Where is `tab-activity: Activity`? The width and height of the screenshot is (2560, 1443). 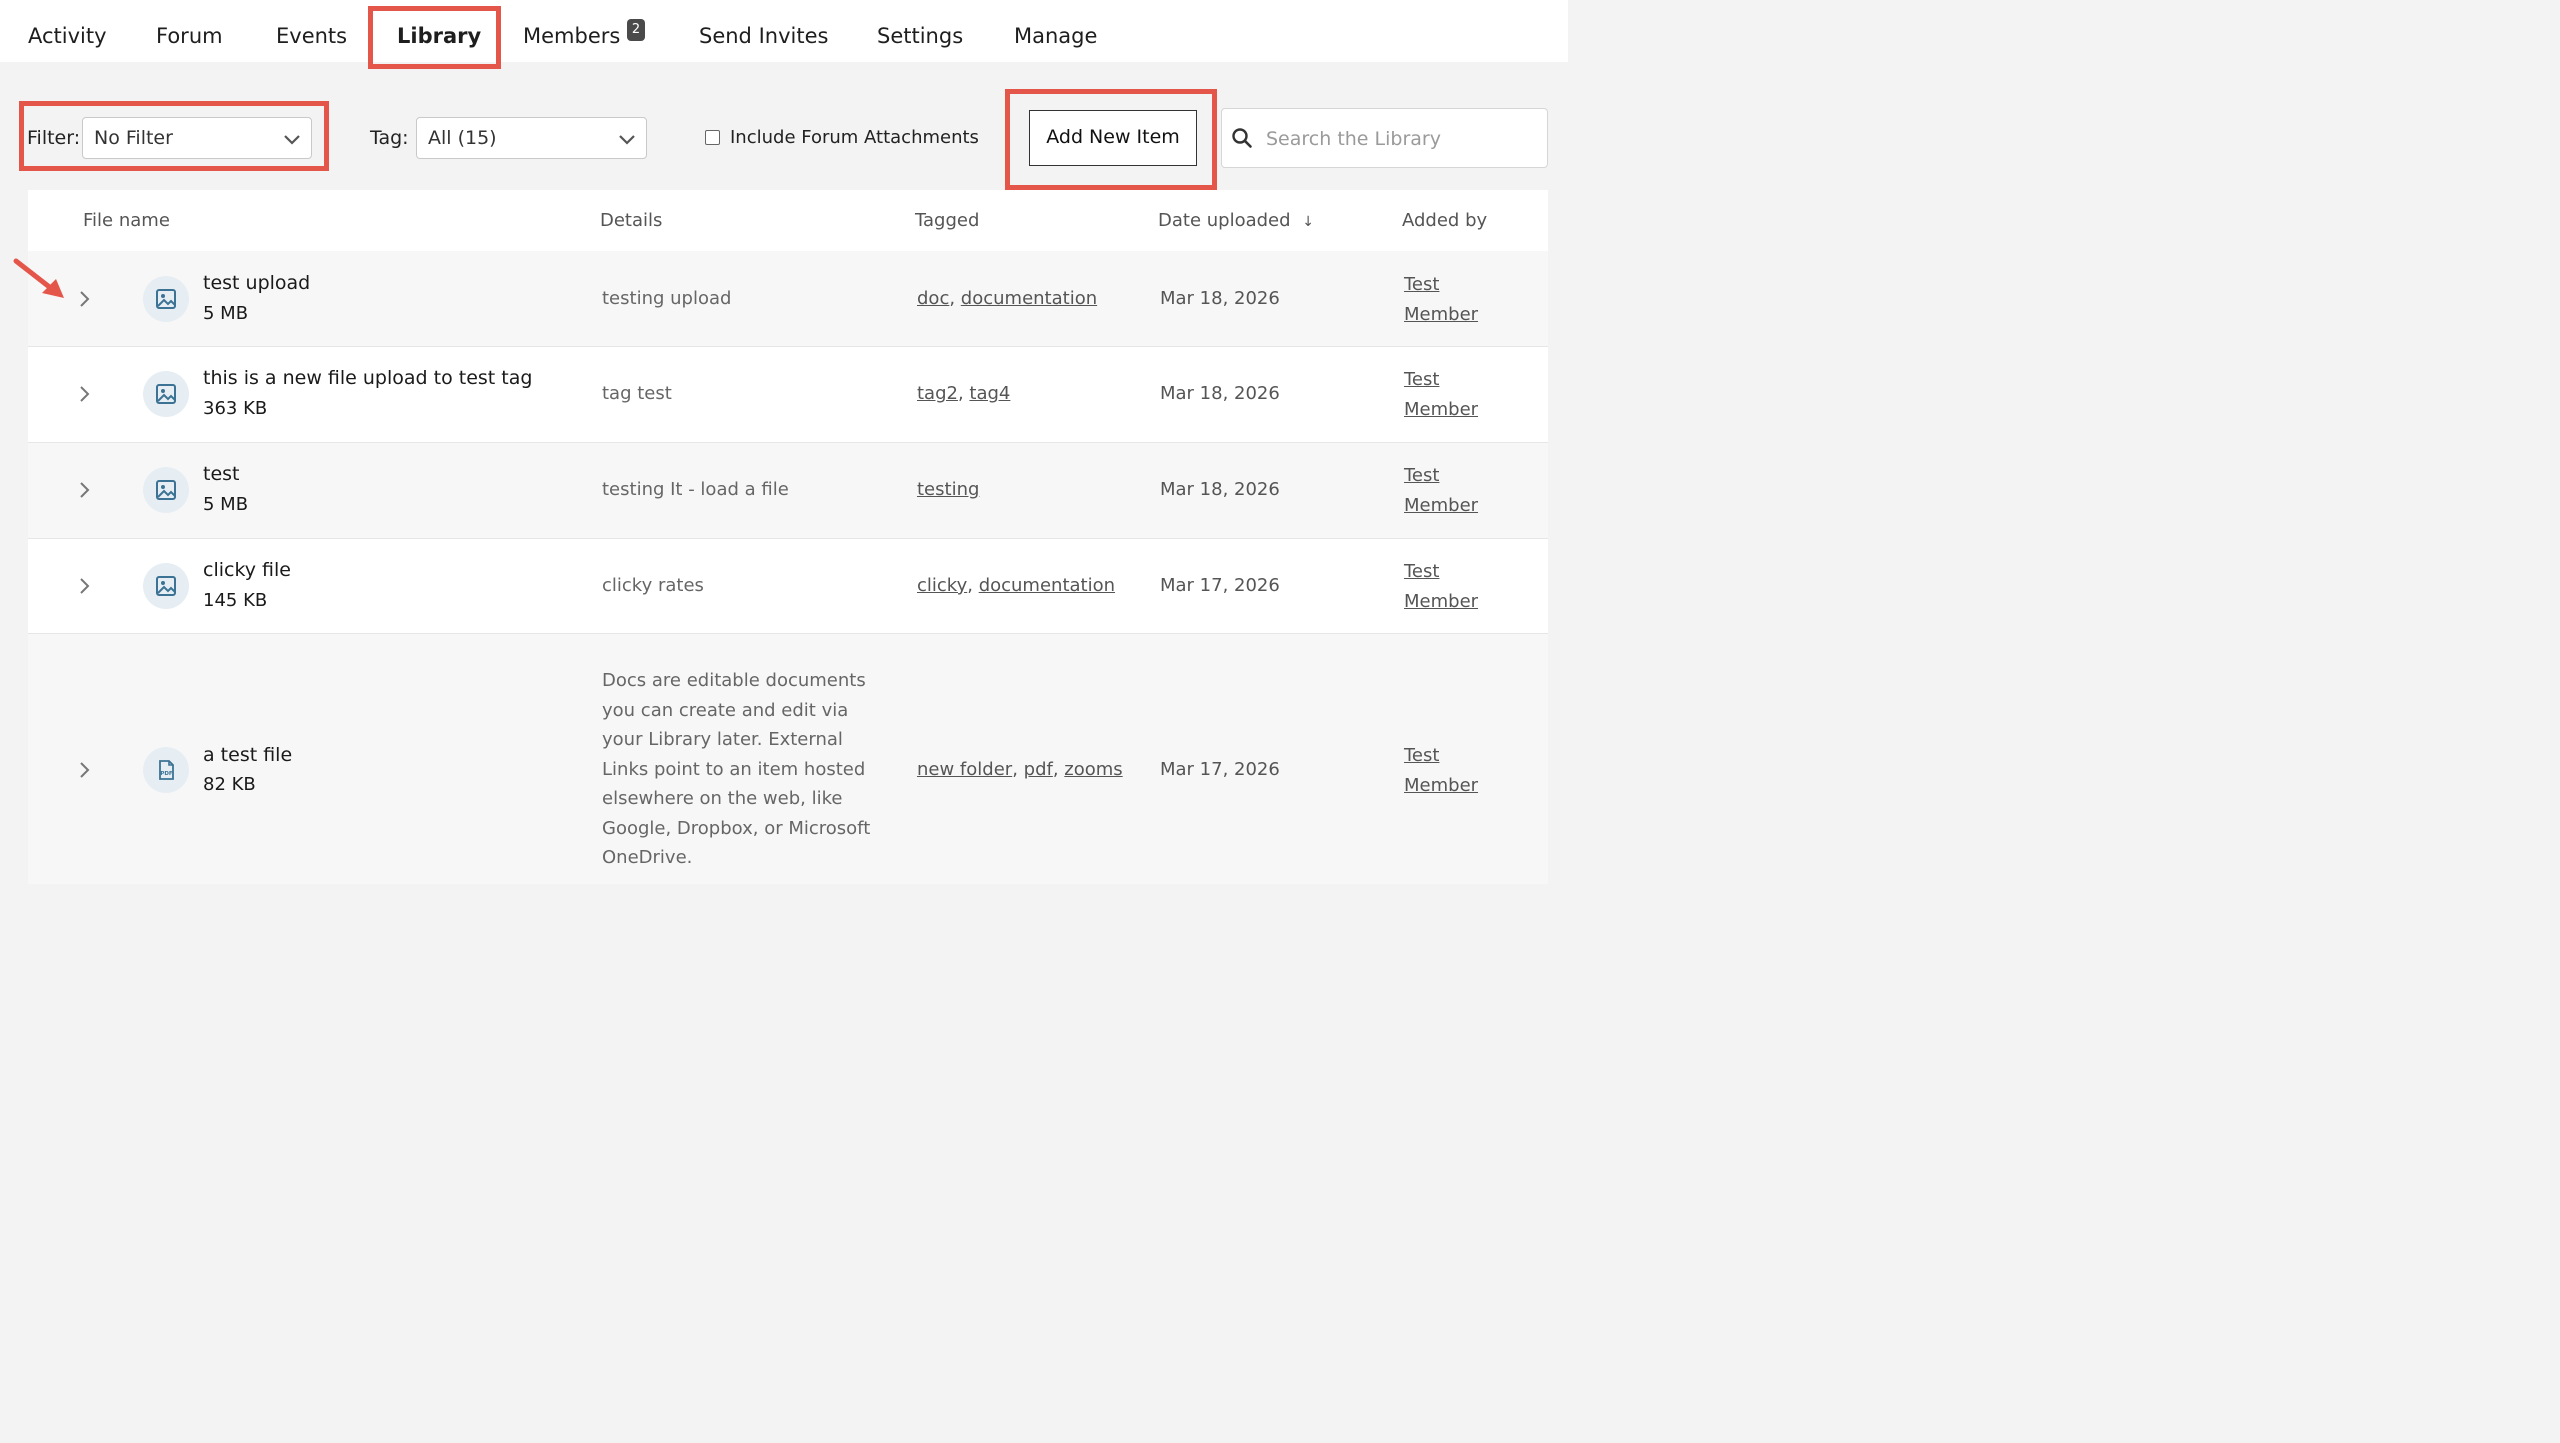 tab-activity: Activity is located at coordinates (67, 36).